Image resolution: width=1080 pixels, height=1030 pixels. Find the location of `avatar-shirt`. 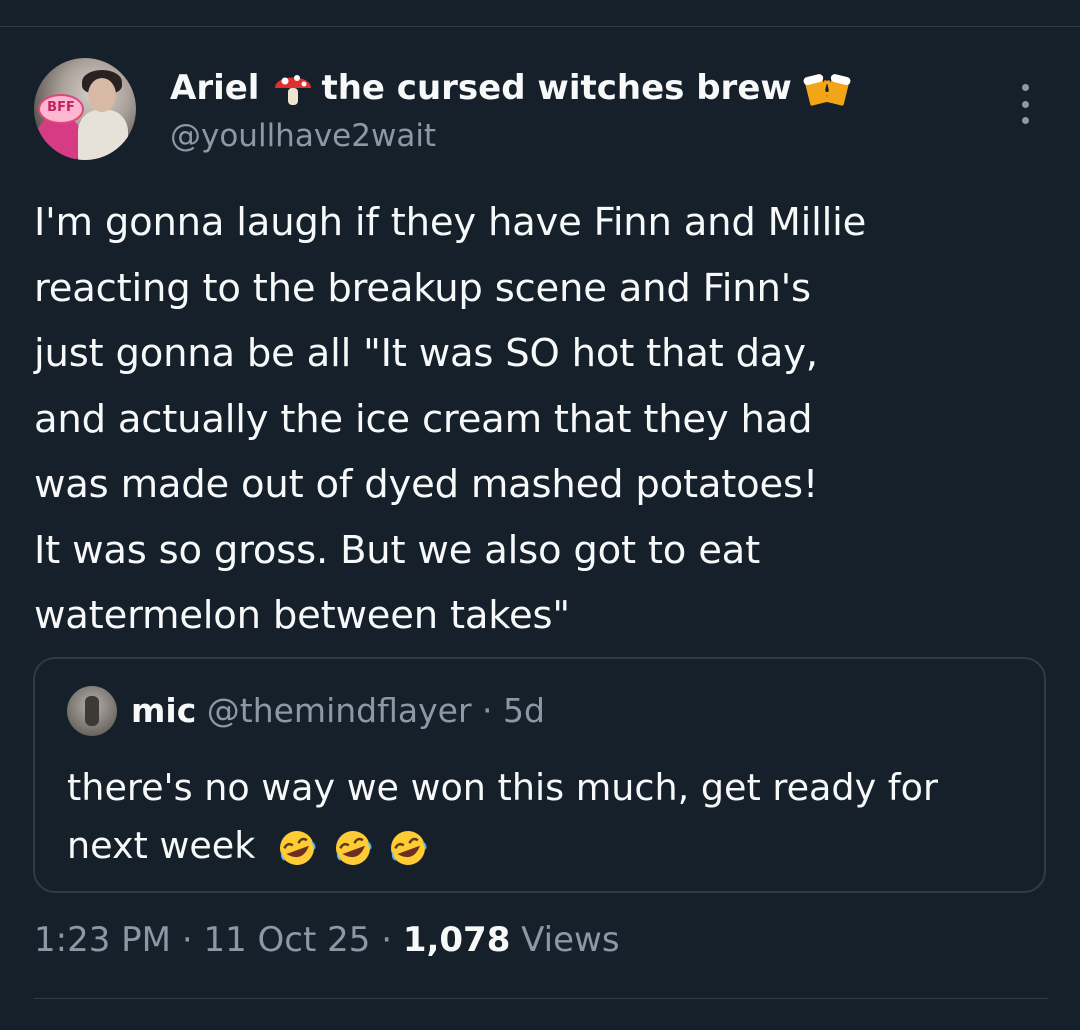

avatar-shirt is located at coordinates (103, 135).